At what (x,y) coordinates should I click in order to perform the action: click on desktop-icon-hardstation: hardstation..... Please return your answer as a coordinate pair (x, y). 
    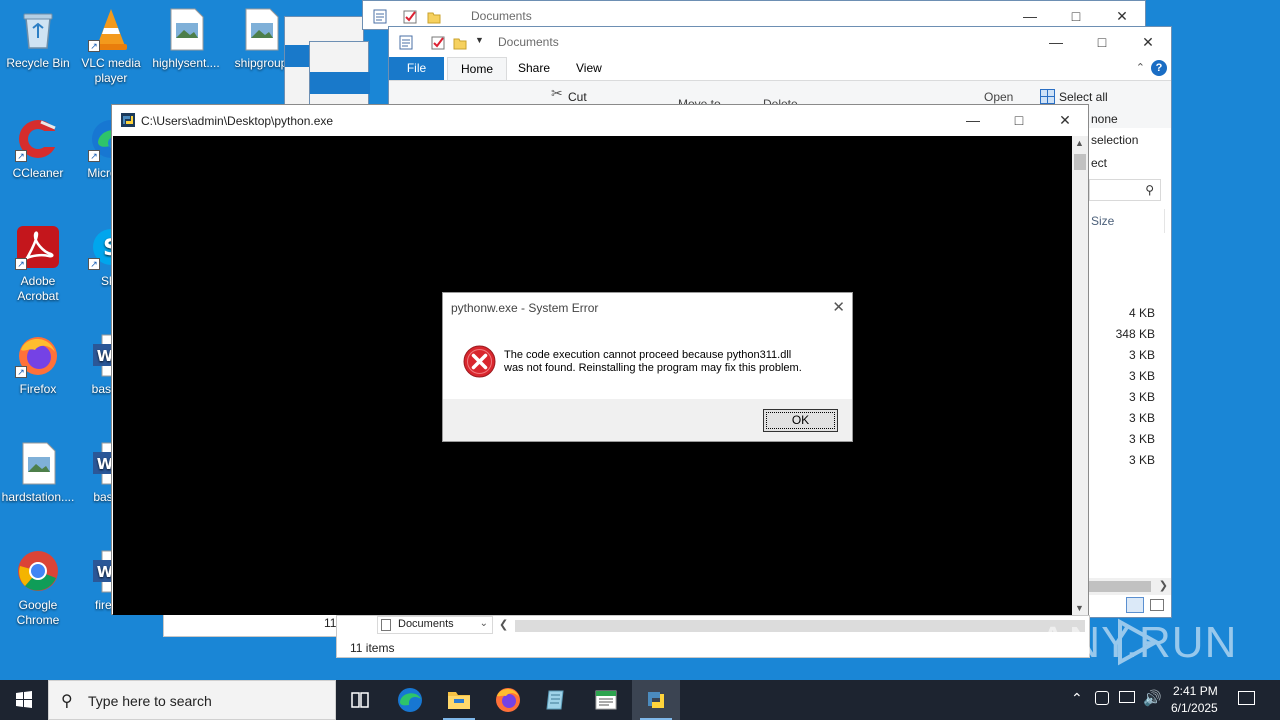
    Looking at the image, I should click on (38, 472).